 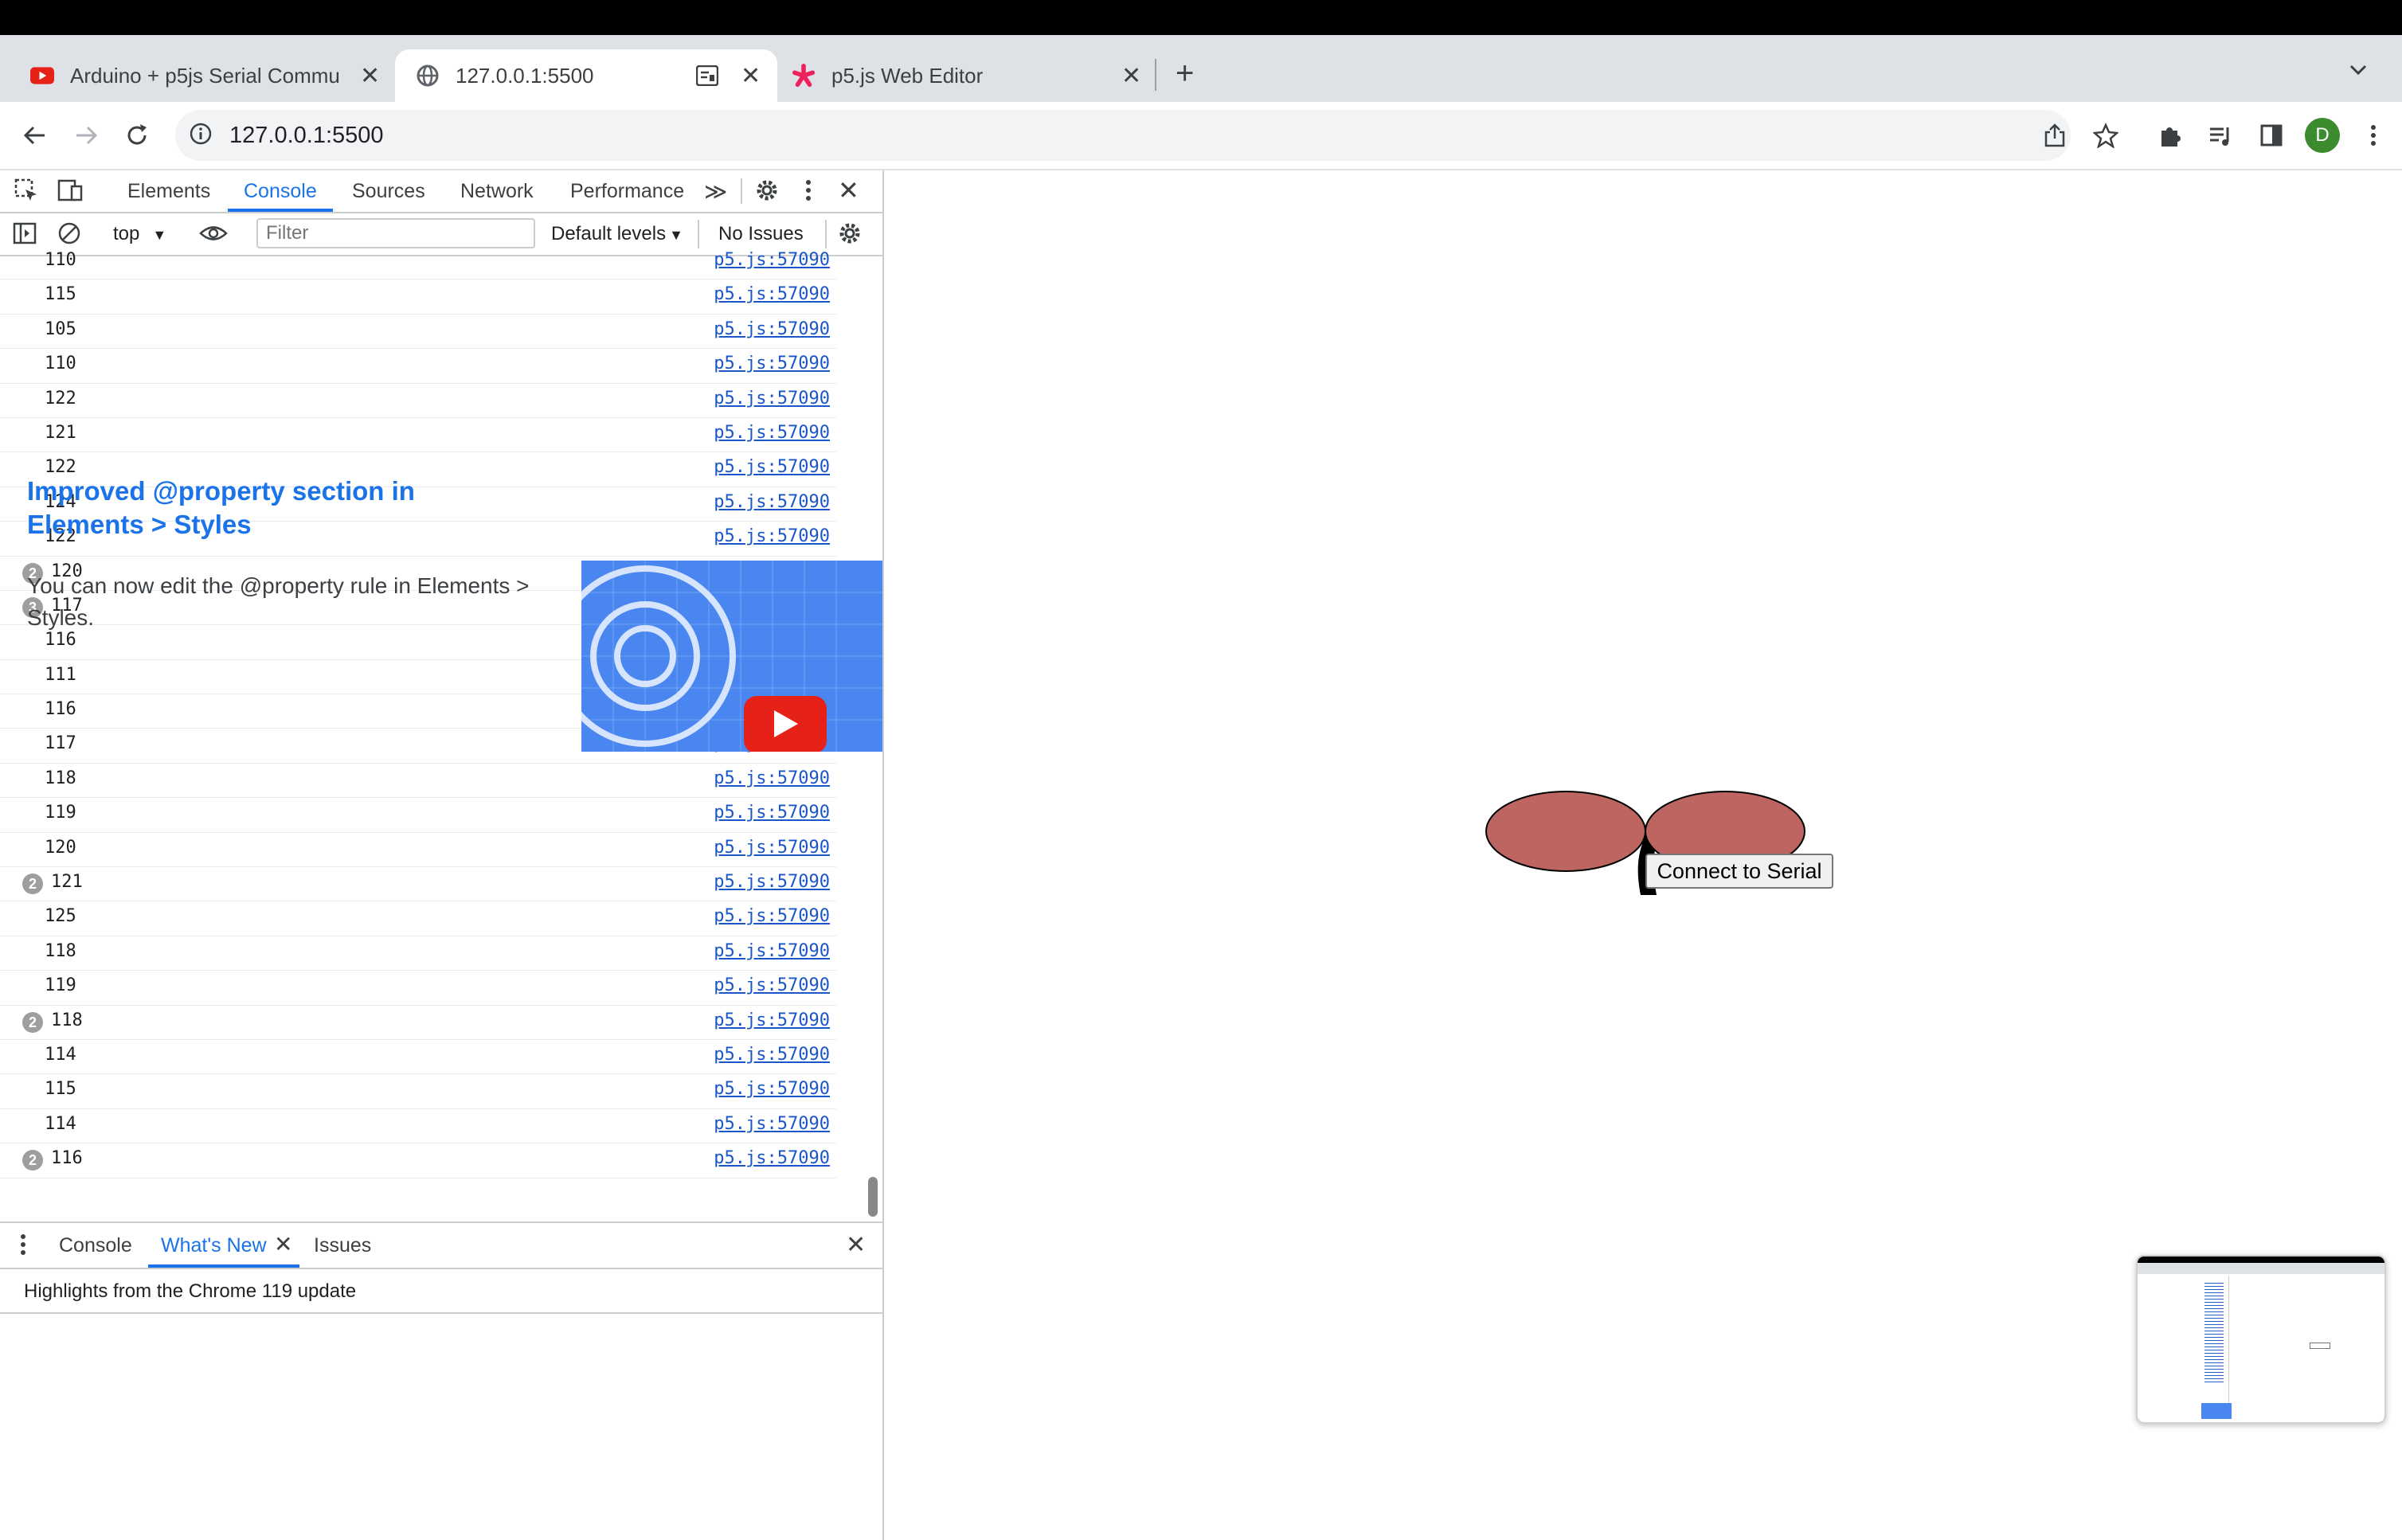 I want to click on thumbnail-tabstrip, so click(x=2261, y=1268).